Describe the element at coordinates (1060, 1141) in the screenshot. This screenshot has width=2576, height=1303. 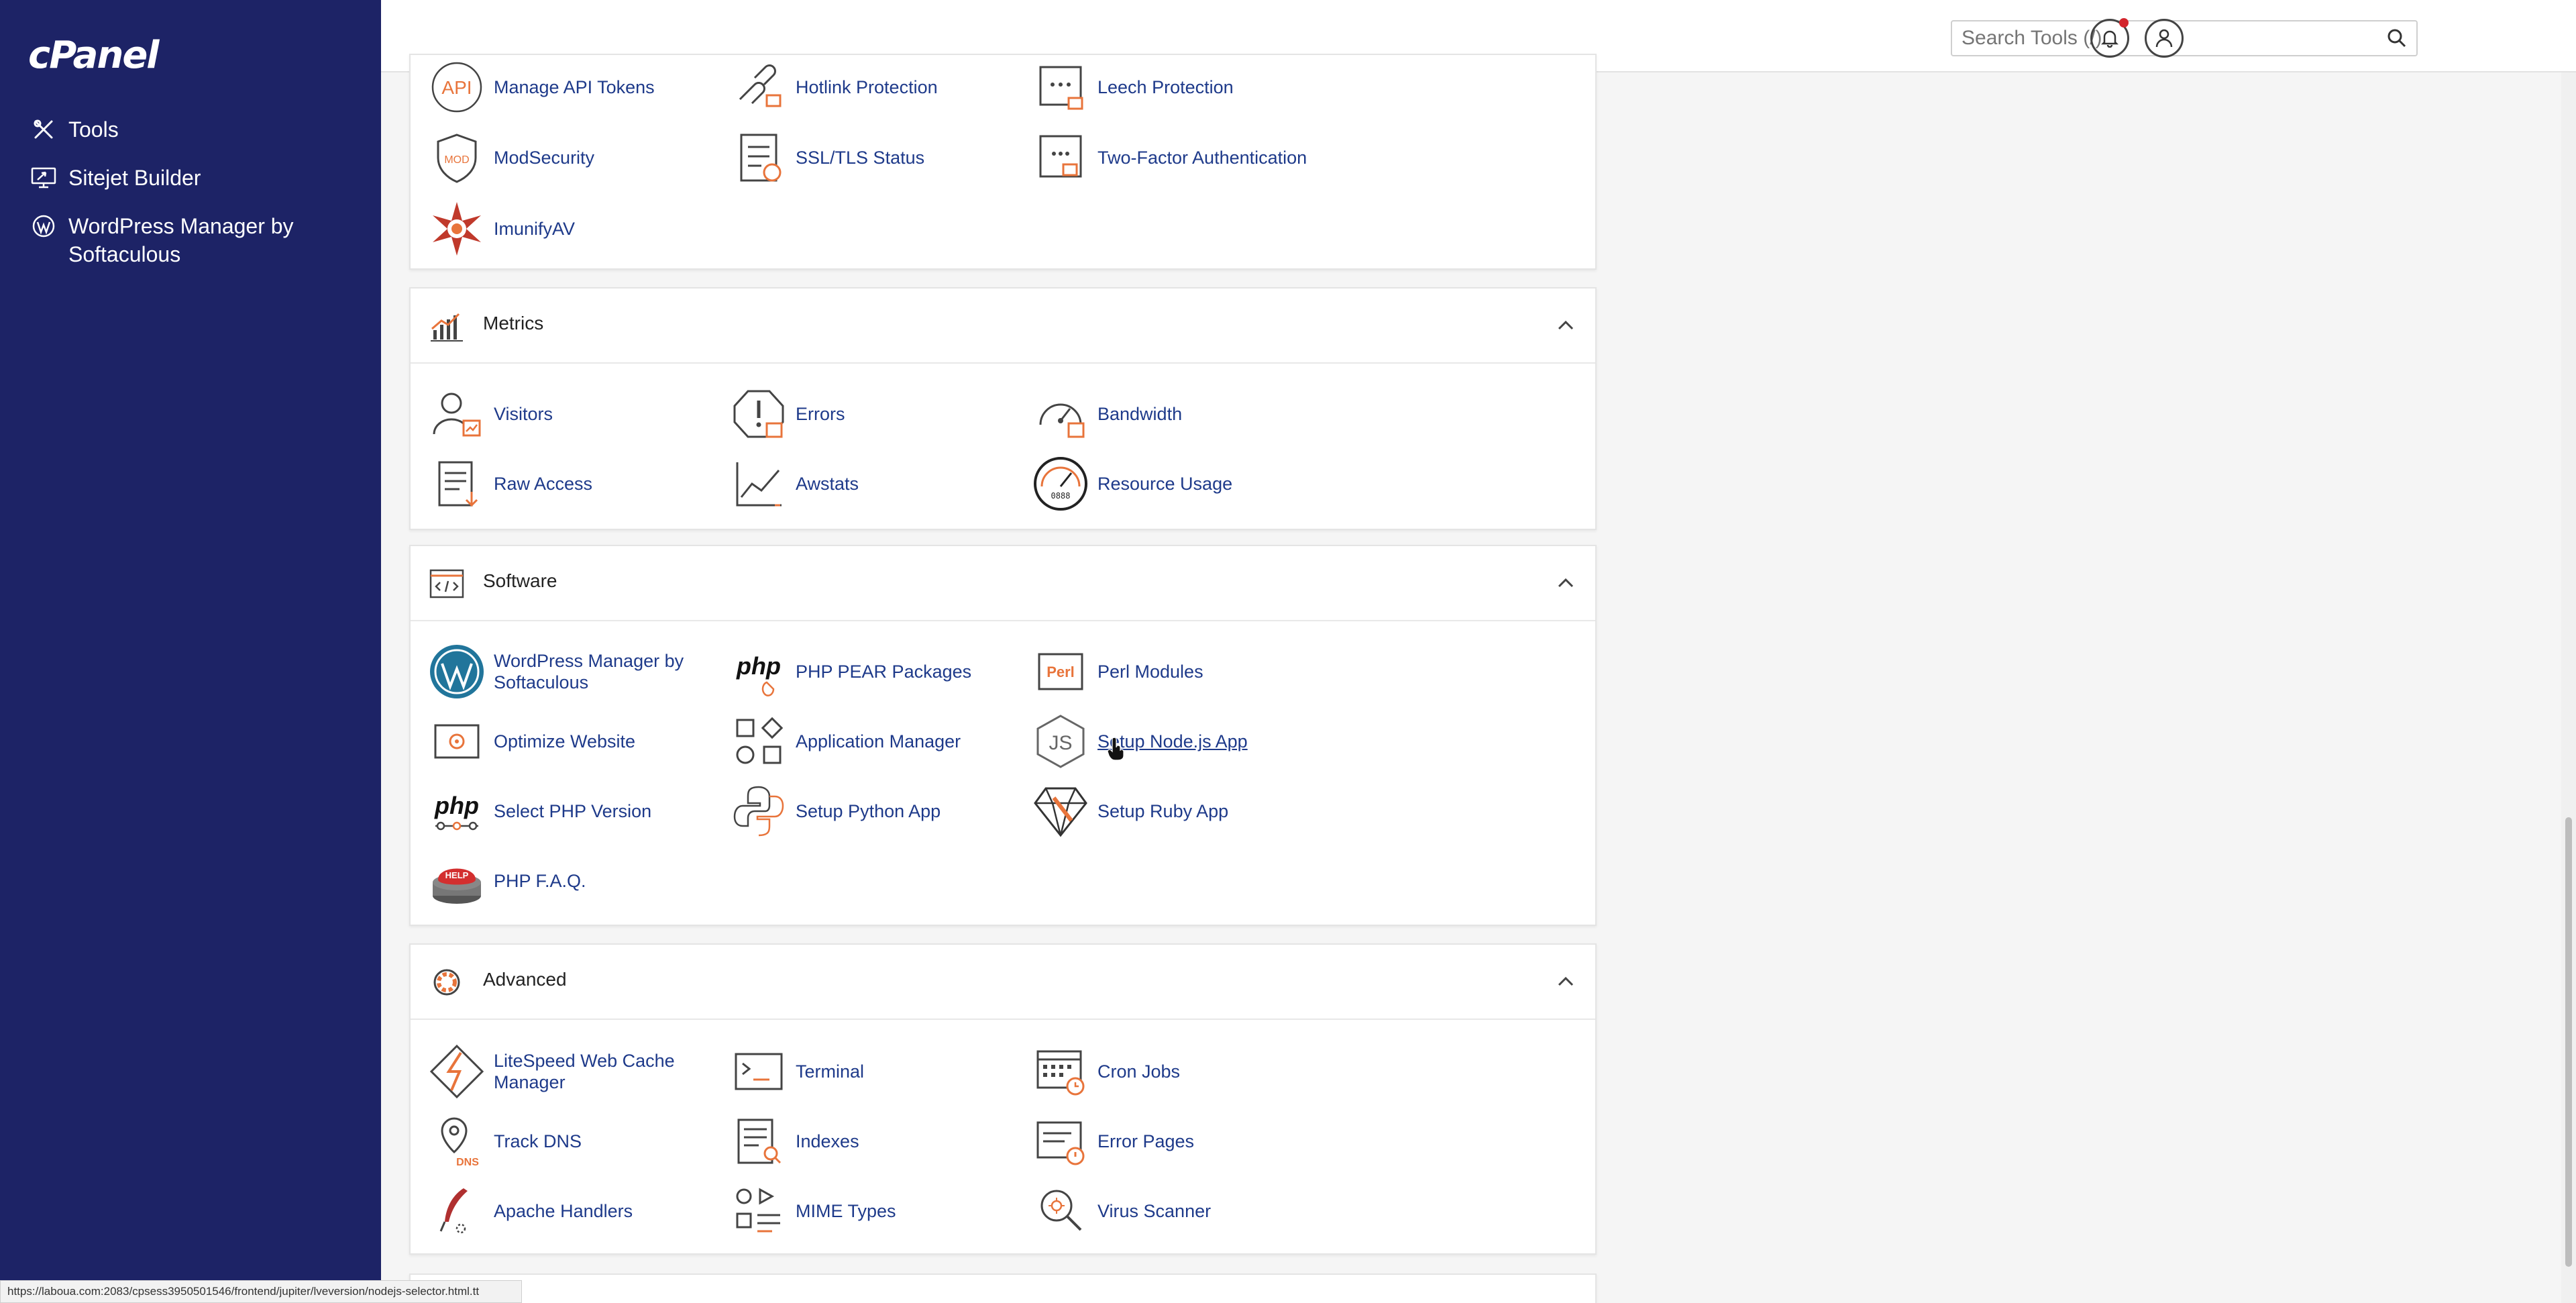
I see `error-pages-icon` at that location.